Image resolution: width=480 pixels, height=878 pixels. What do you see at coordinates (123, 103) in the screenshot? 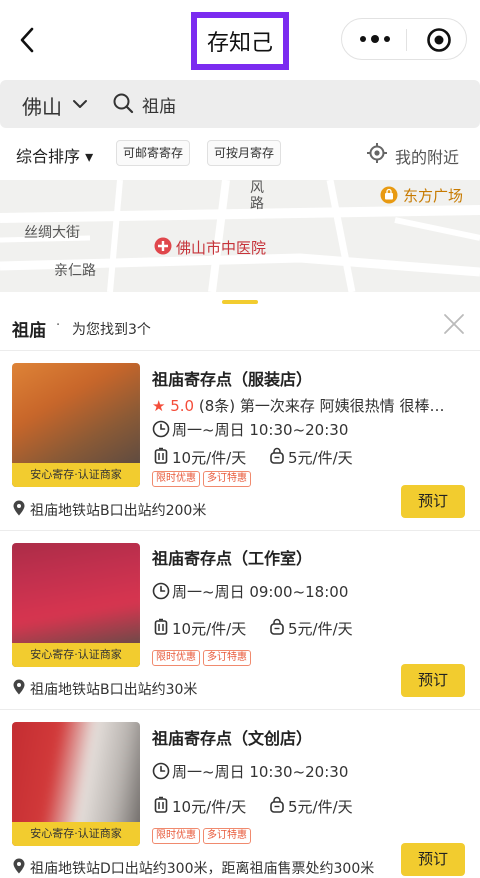
I see `search-icon` at bounding box center [123, 103].